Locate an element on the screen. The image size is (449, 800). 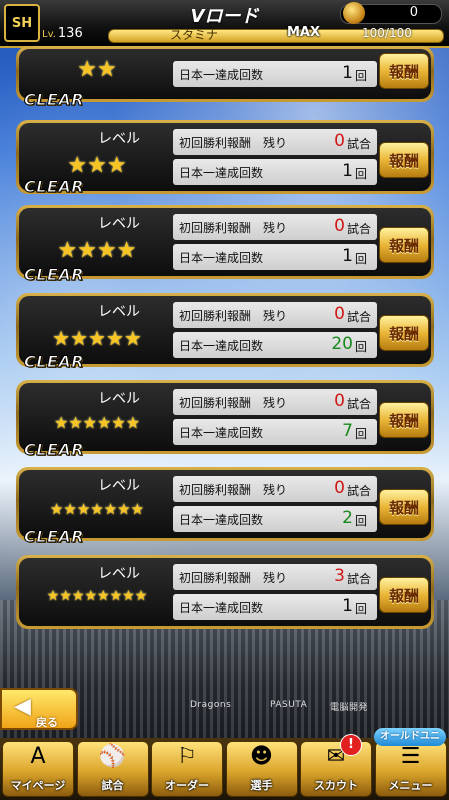
old-uniform-button: オールドユニ is located at coordinates (410, 737).